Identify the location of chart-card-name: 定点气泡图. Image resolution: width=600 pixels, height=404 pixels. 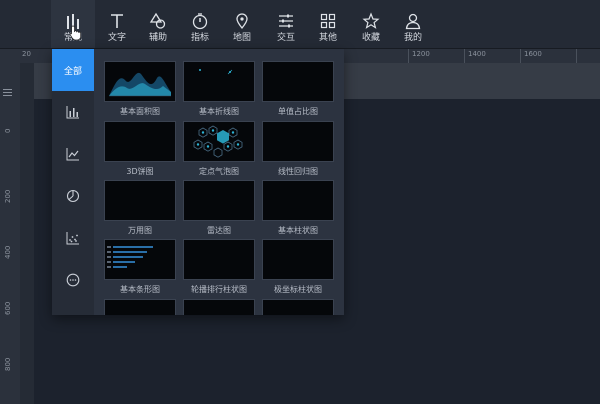
(219, 171).